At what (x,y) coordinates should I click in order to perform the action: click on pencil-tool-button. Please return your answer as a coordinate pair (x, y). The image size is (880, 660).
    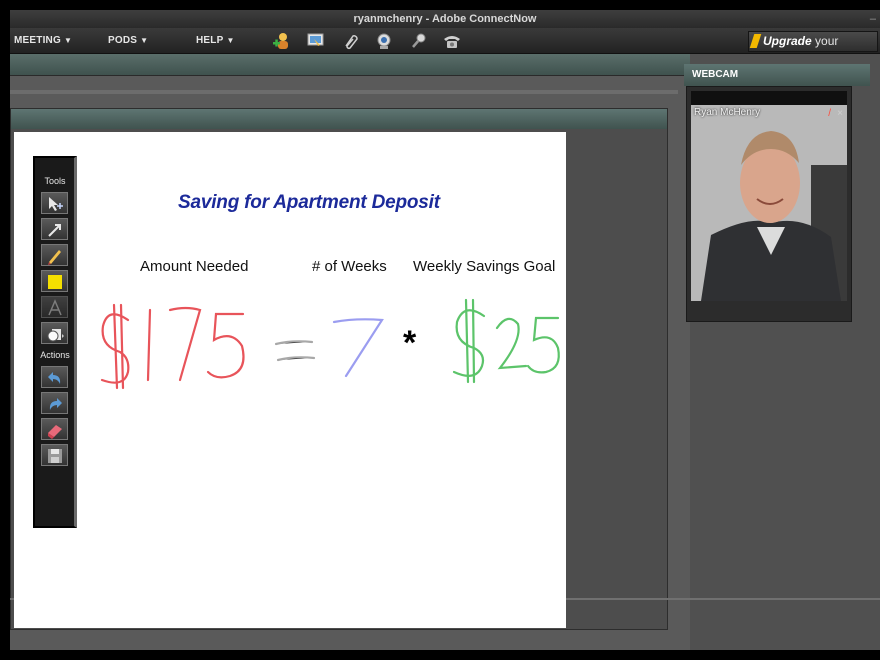
    Looking at the image, I should click on (54, 255).